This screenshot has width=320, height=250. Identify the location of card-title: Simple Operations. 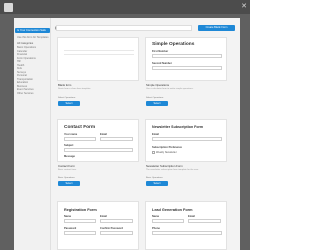
(173, 44).